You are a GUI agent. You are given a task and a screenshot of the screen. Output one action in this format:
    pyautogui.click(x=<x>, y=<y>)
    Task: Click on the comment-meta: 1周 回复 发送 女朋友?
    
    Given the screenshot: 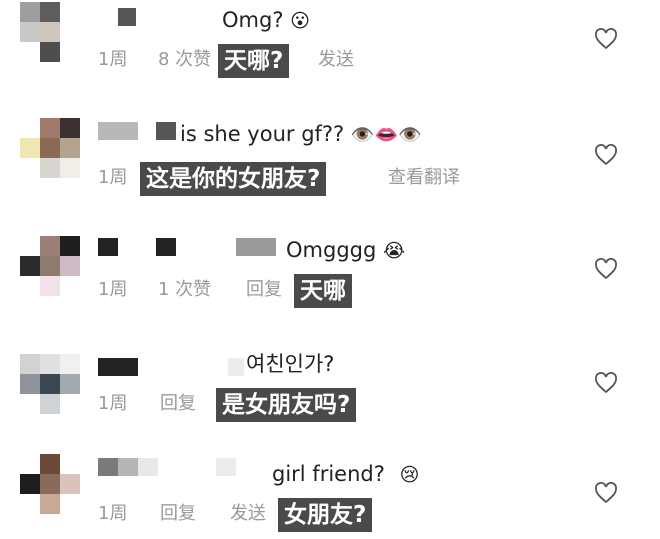 What is the action you would take?
    pyautogui.click(x=356, y=515)
    